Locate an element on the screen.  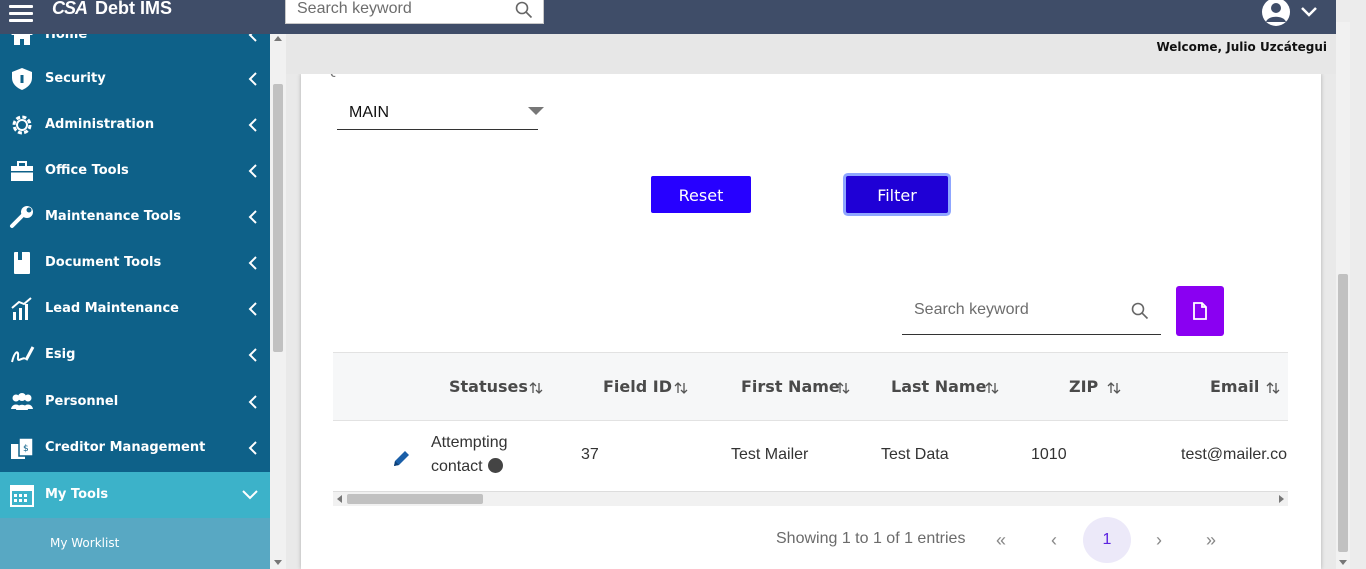
filter-button: Filter is located at coordinates (897, 194).